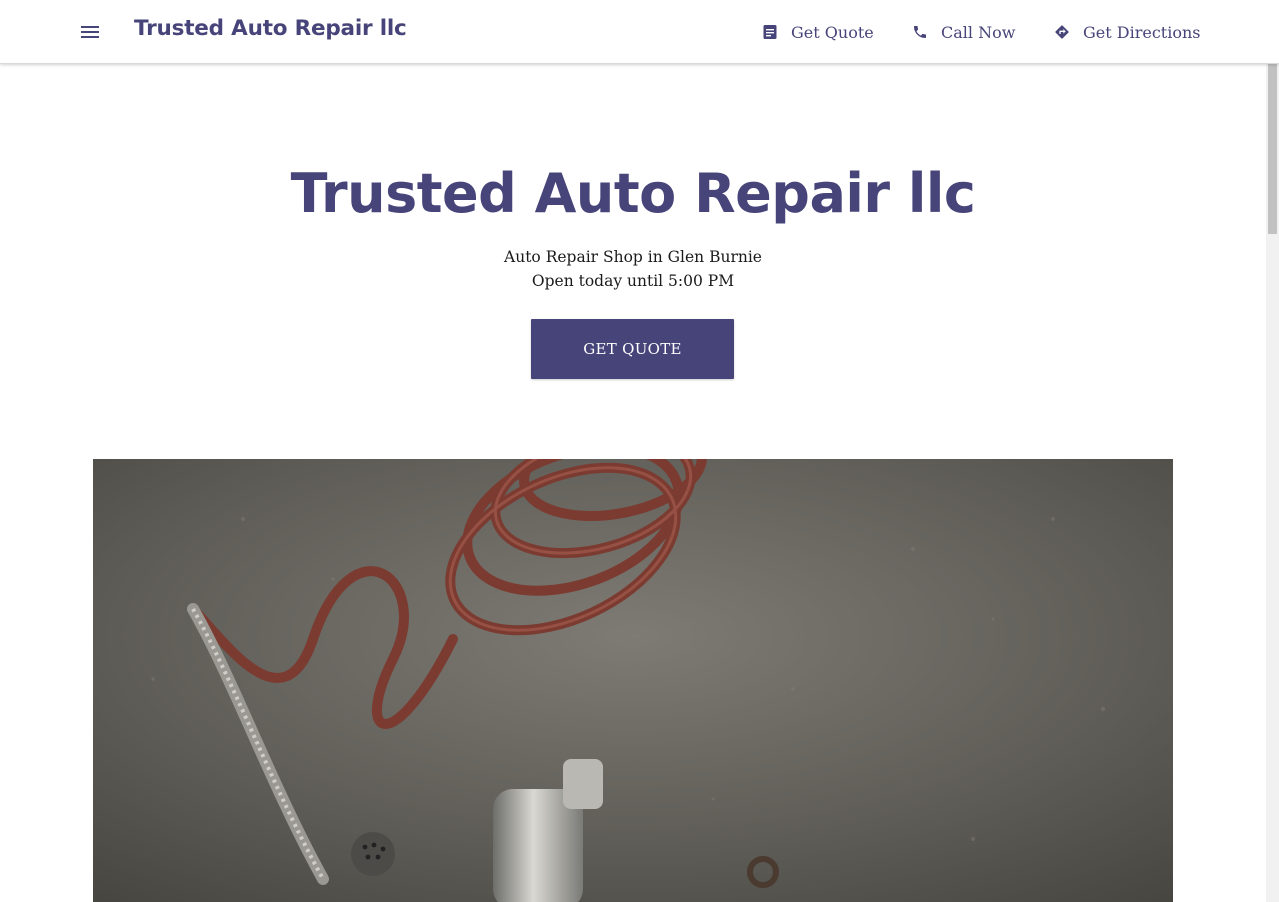 The width and height of the screenshot is (1279, 902). What do you see at coordinates (1062, 32) in the screenshot?
I see `directions-icon` at bounding box center [1062, 32].